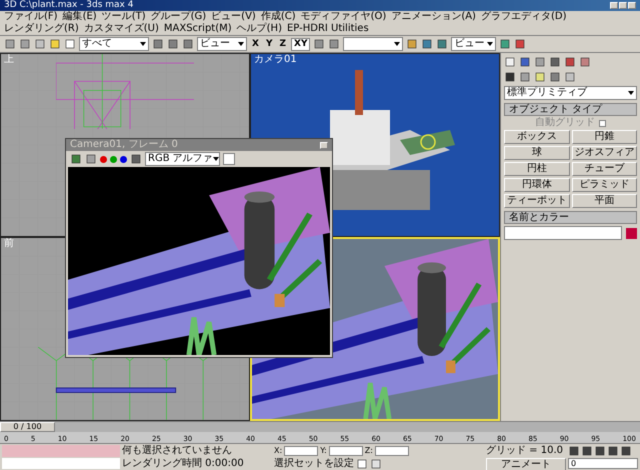 The width and height of the screenshot is (640, 470). I want to click on render-time: レンダリング時間 0:00:00, so click(183, 464).